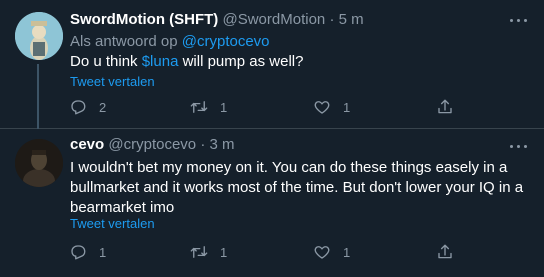 Image resolution: width=544 pixels, height=277 pixels. What do you see at coordinates (160, 61) in the screenshot?
I see `cashtag-link: $luna` at bounding box center [160, 61].